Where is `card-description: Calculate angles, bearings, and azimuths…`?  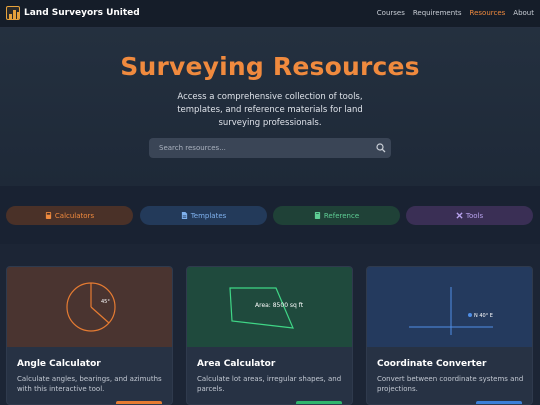
card-description: Calculate angles, bearings, and azimuths… is located at coordinates (89, 384).